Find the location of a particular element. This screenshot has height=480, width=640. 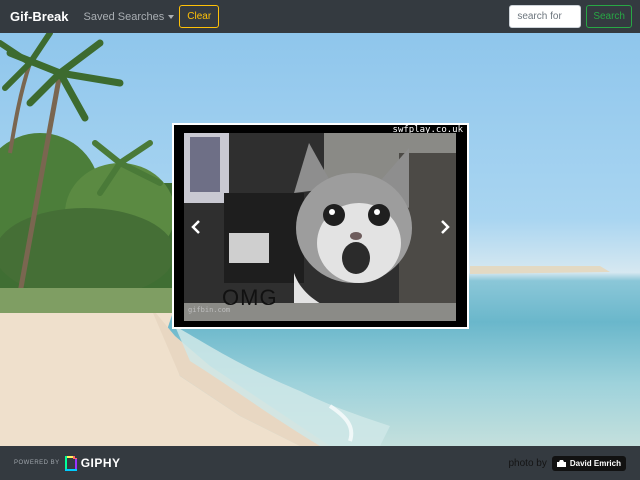

footer: POWERED BY GIPHY photo by David Emrich is located at coordinates (320, 463).